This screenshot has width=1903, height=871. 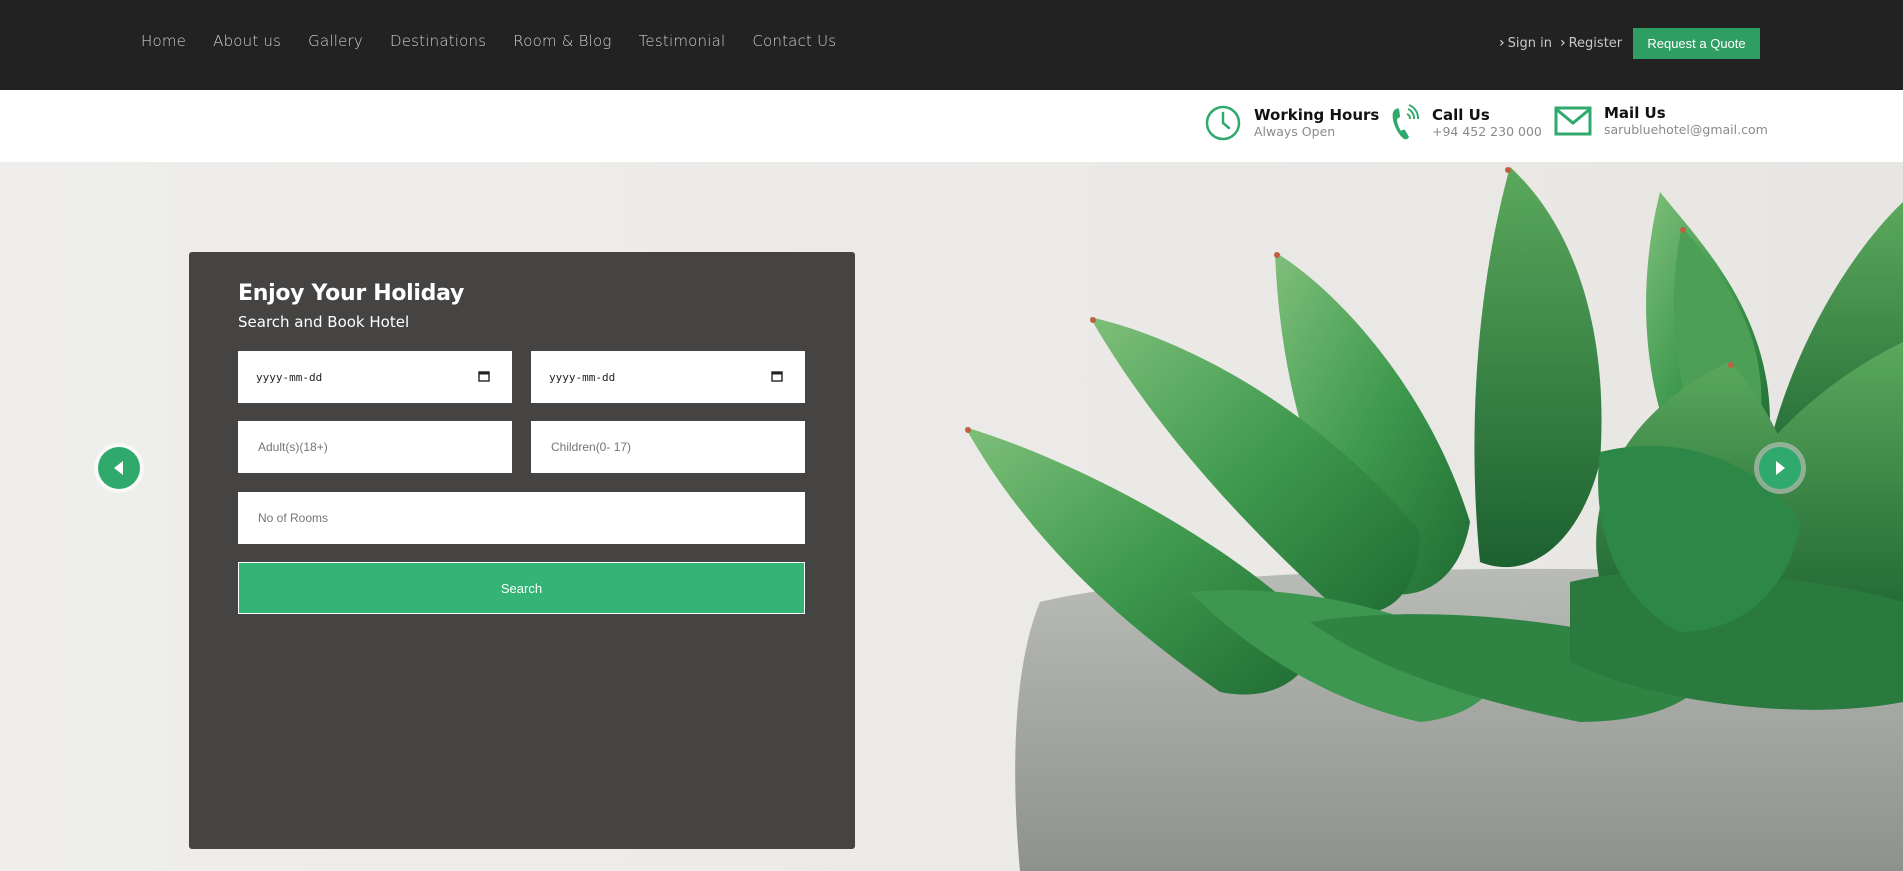 What do you see at coordinates (562, 41) in the screenshot?
I see `nav-room-blog: Room & Blog` at bounding box center [562, 41].